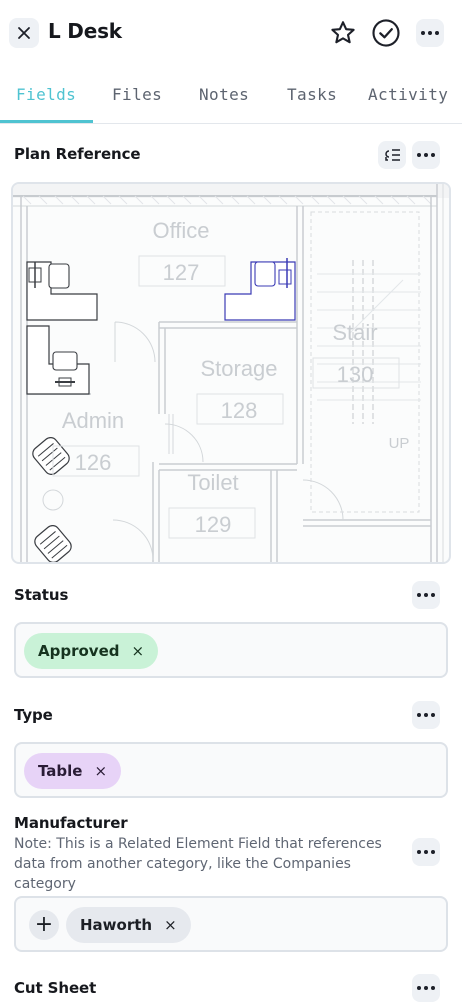 Image resolution: width=462 pixels, height=1002 pixels. What do you see at coordinates (93, 462) in the screenshot?
I see `room-number-126: 126` at bounding box center [93, 462].